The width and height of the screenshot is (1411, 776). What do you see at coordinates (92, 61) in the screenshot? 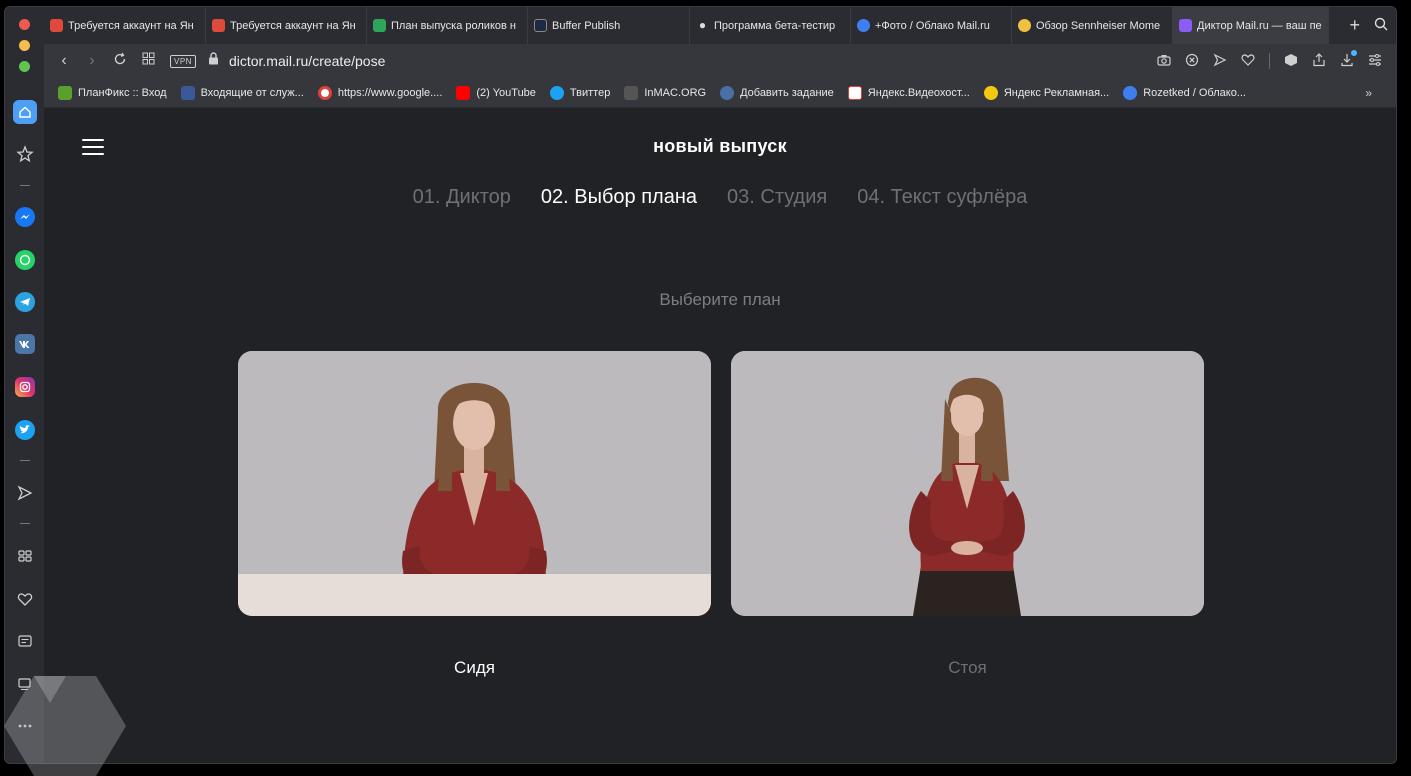
I see `forward-chevron-icon: ›` at bounding box center [92, 61].